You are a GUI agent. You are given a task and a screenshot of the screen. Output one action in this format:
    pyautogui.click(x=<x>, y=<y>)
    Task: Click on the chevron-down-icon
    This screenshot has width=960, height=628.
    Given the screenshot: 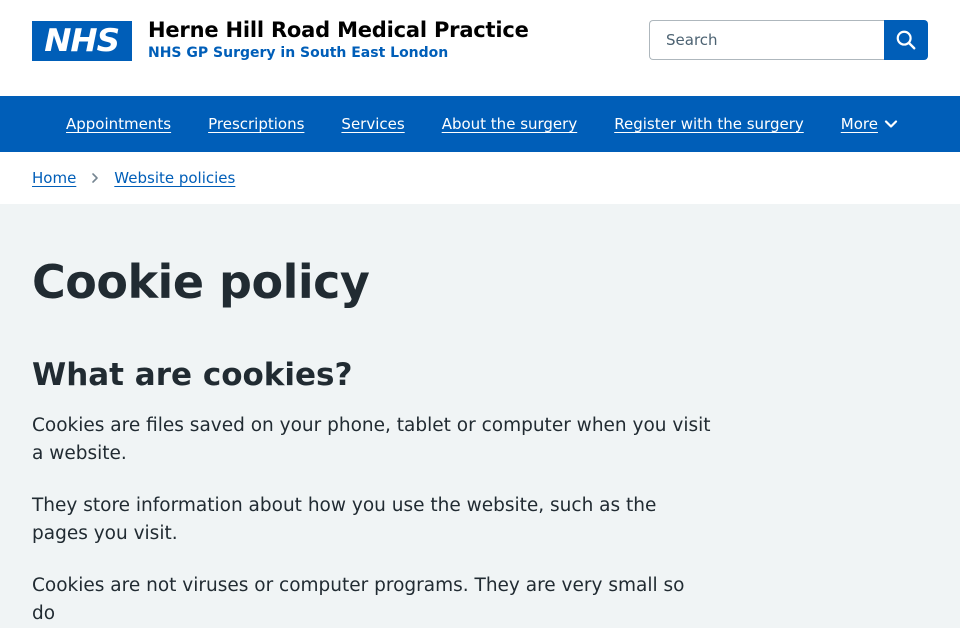 What is the action you would take?
    pyautogui.click(x=891, y=124)
    